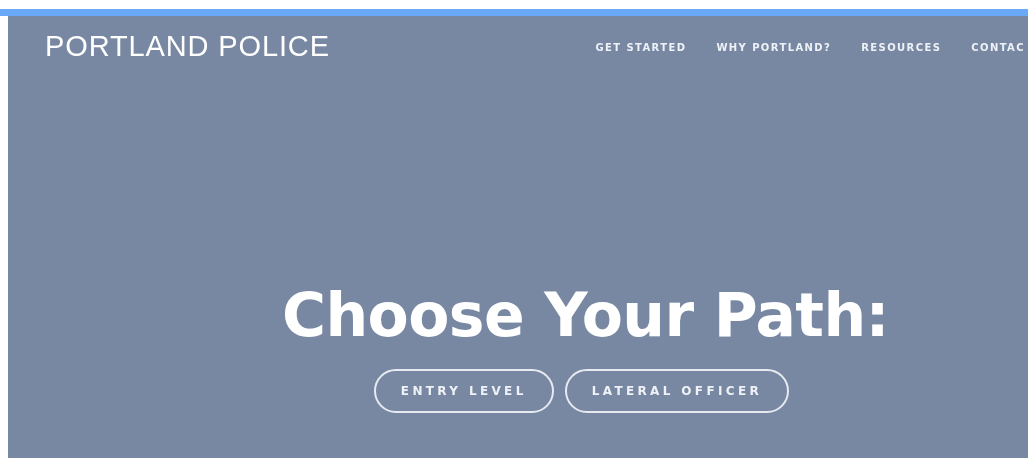 The image size is (1028, 458). What do you see at coordinates (641, 47) in the screenshot?
I see `nav-link: GET STARTED` at bounding box center [641, 47].